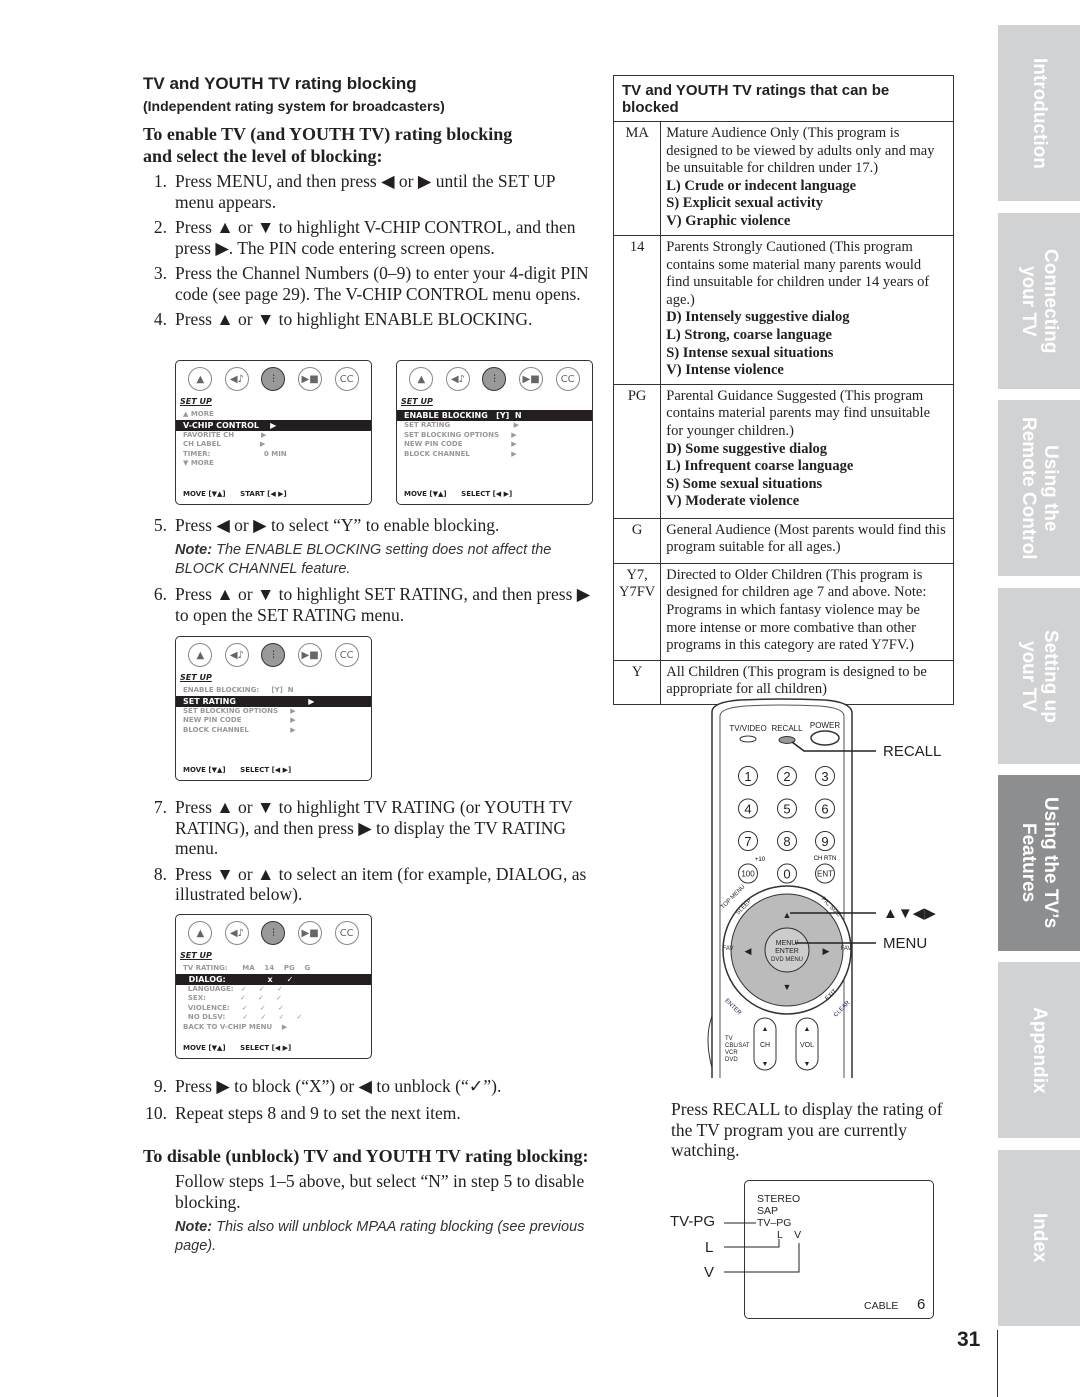  I want to click on side-tab-1: Connecting your TV, so click(1039, 301).